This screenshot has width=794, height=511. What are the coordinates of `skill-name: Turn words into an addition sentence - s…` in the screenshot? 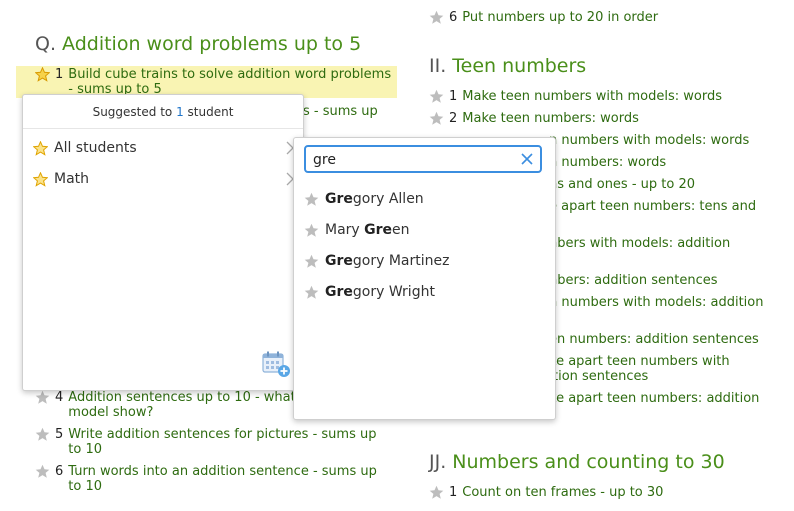 It's located at (222, 471).